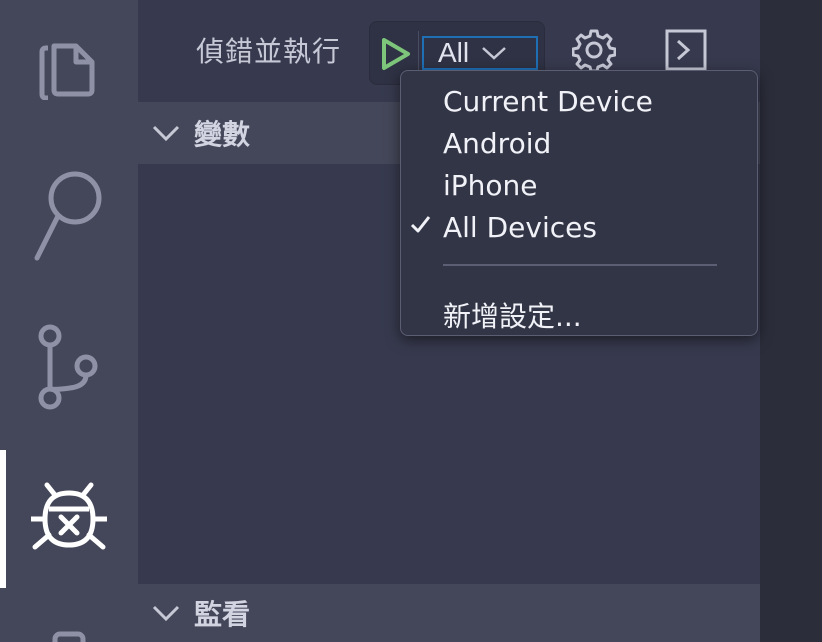 The height and width of the screenshot is (642, 822). I want to click on search-icon, so click(68, 216).